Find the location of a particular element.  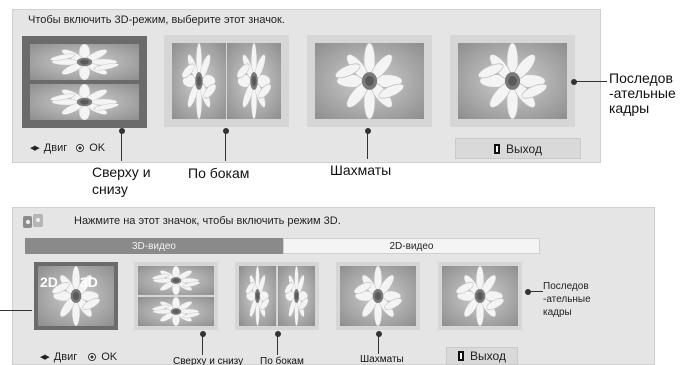

top-thumb-side-by-side is located at coordinates (226, 81).